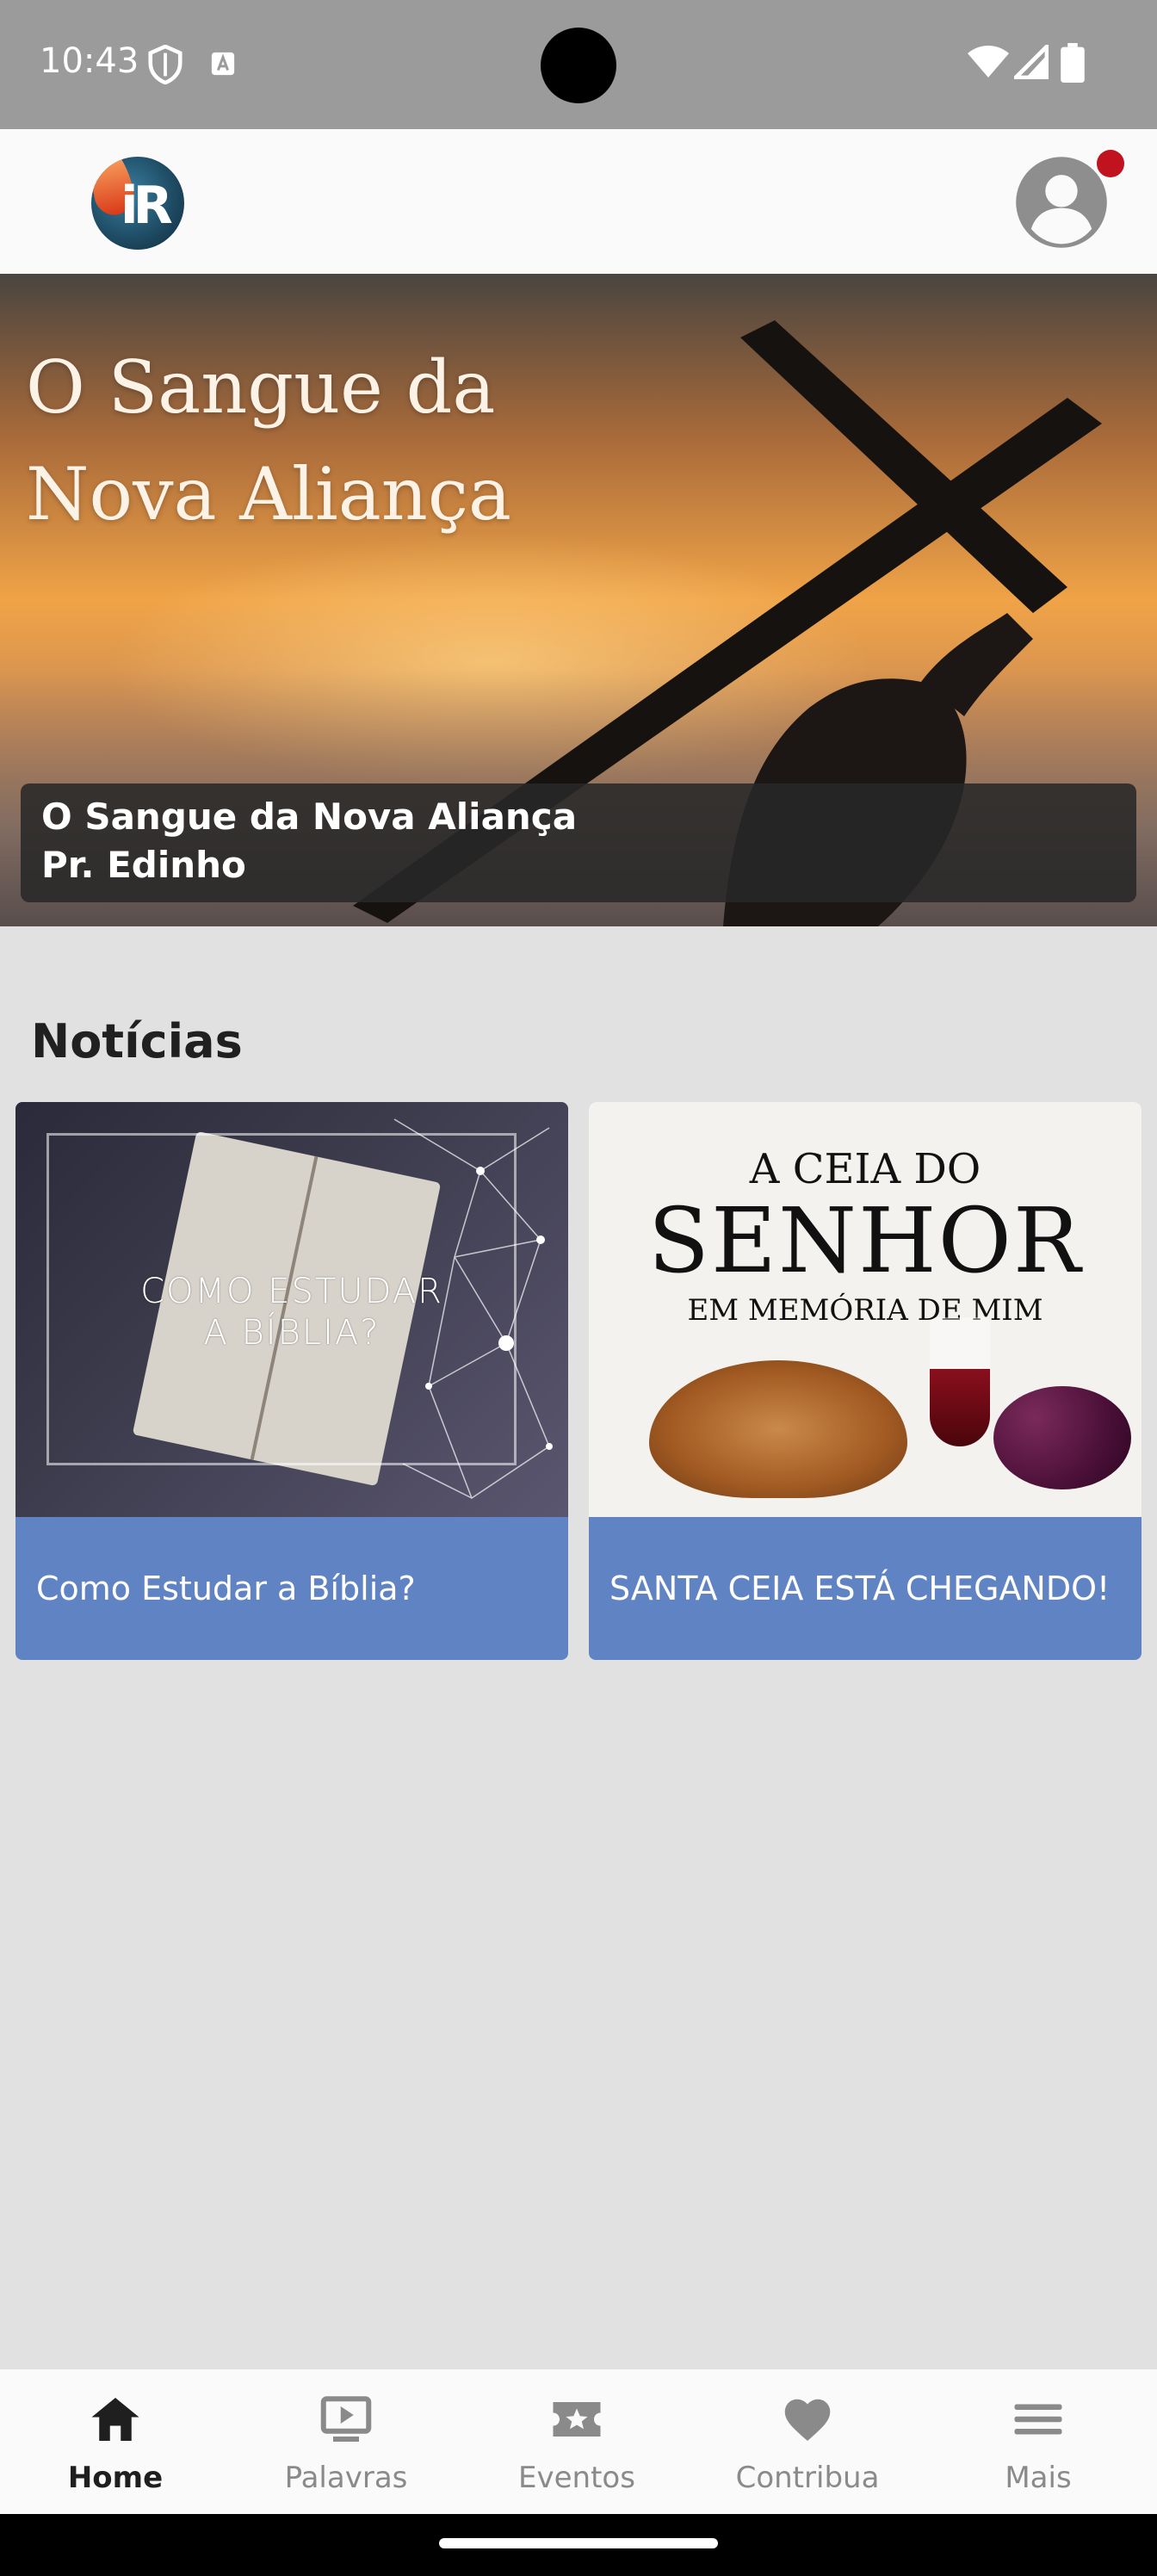  I want to click on hero-caption: O Sangue da Nova Aliança Pr. Edinho, so click(579, 843).